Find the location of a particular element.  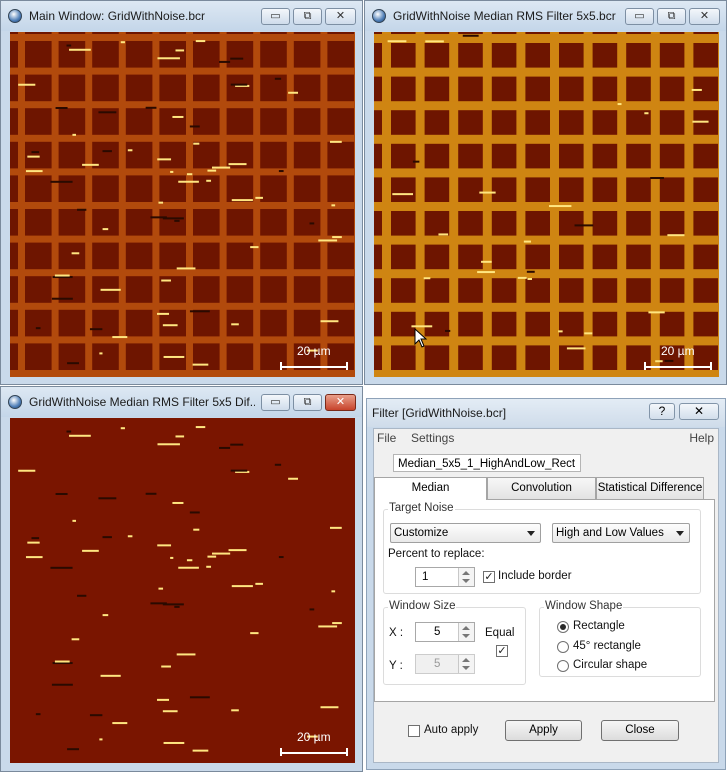

help-button: ? is located at coordinates (662, 411).